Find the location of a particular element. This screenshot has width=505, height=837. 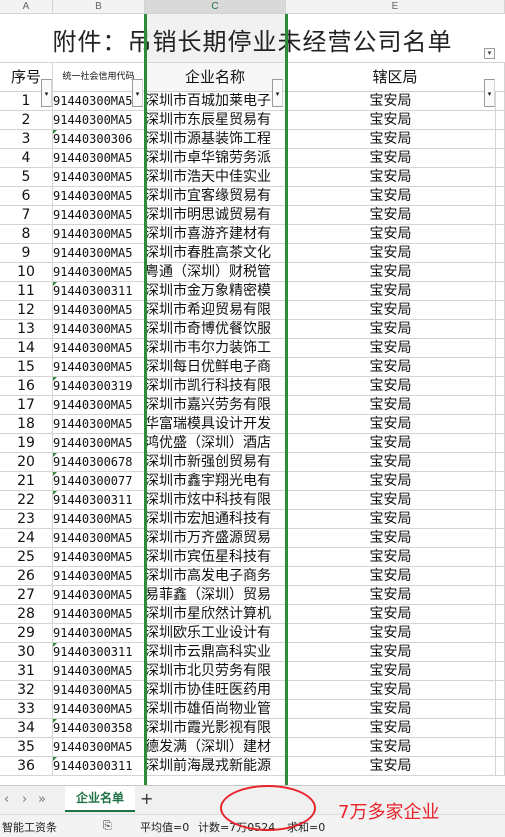

cell-company-name: 深圳市春胜高茶文化 is located at coordinates (215, 253).